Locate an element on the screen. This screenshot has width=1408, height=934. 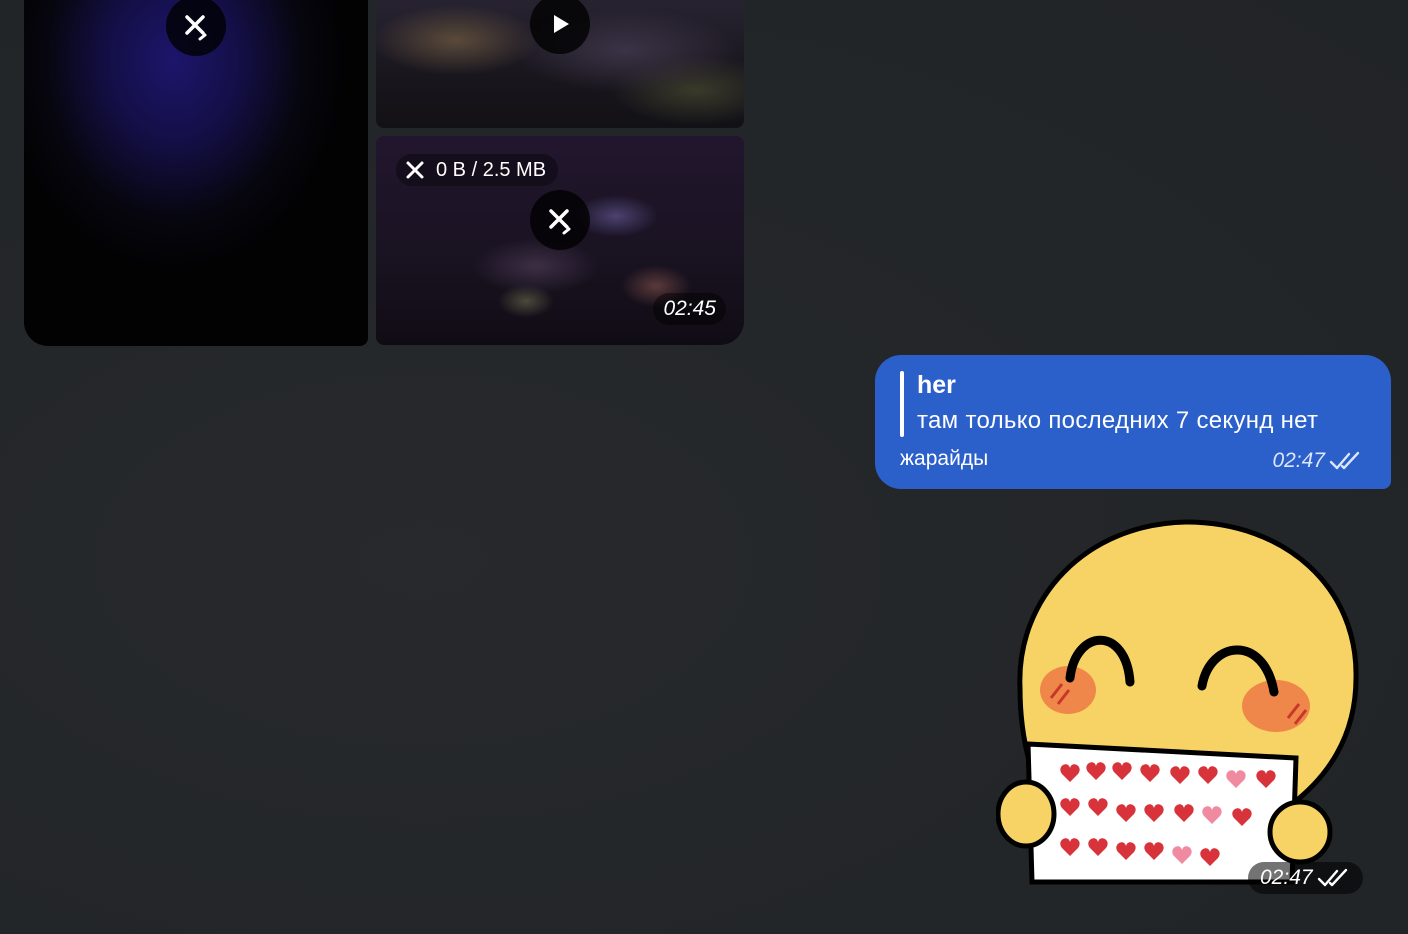
album-video-top is located at coordinates (560, 64).